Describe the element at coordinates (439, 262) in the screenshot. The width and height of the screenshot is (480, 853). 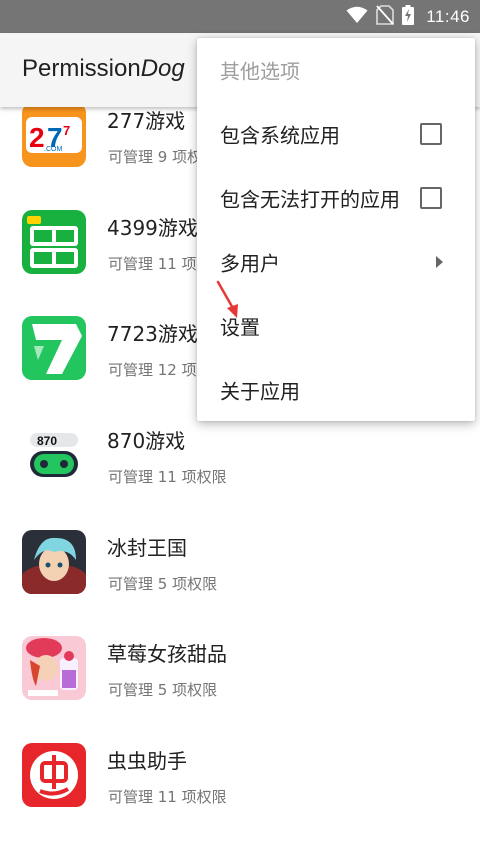
I see `submenu-arrow-icon` at that location.